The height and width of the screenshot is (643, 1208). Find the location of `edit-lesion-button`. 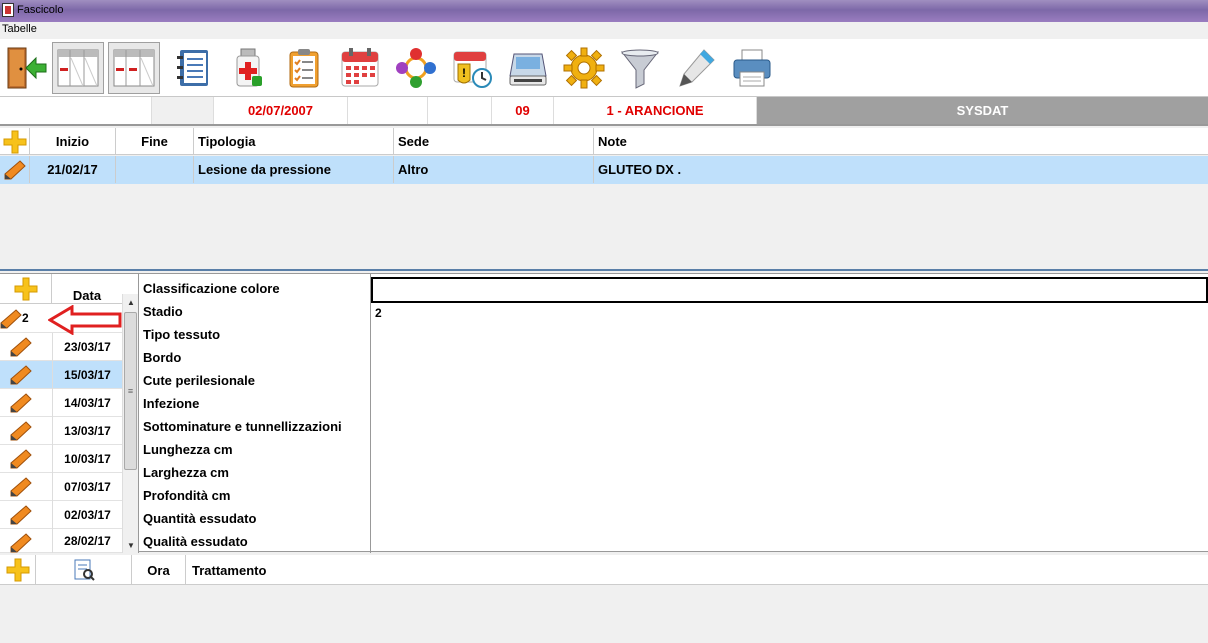

edit-lesion-button is located at coordinates (15, 169).